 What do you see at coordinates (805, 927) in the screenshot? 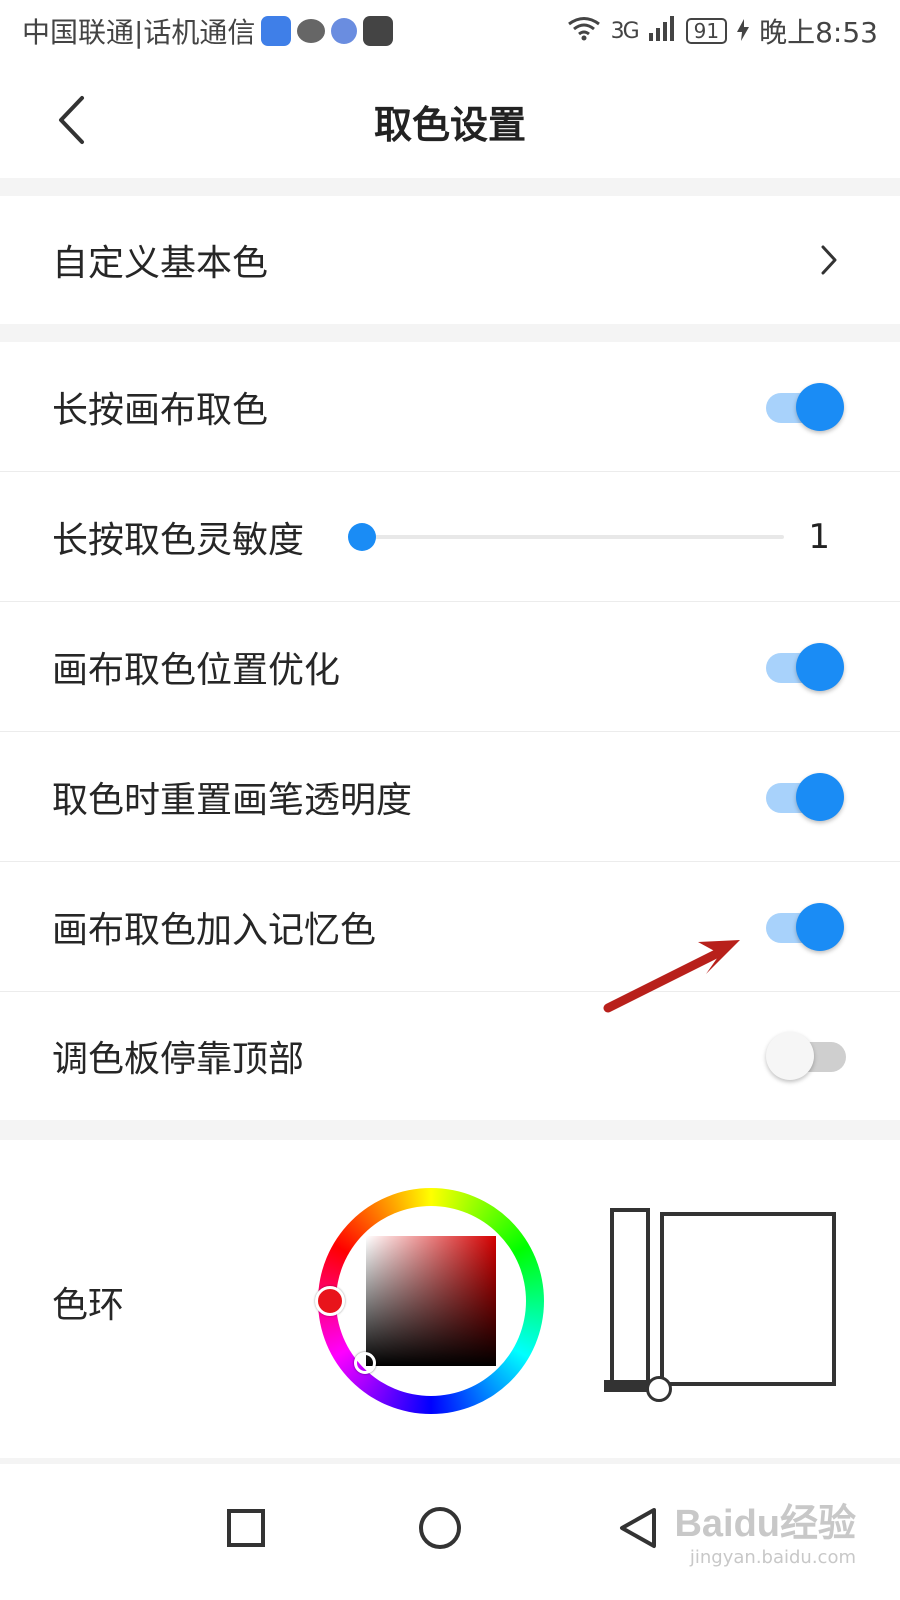
I see `add-memory-switch` at bounding box center [805, 927].